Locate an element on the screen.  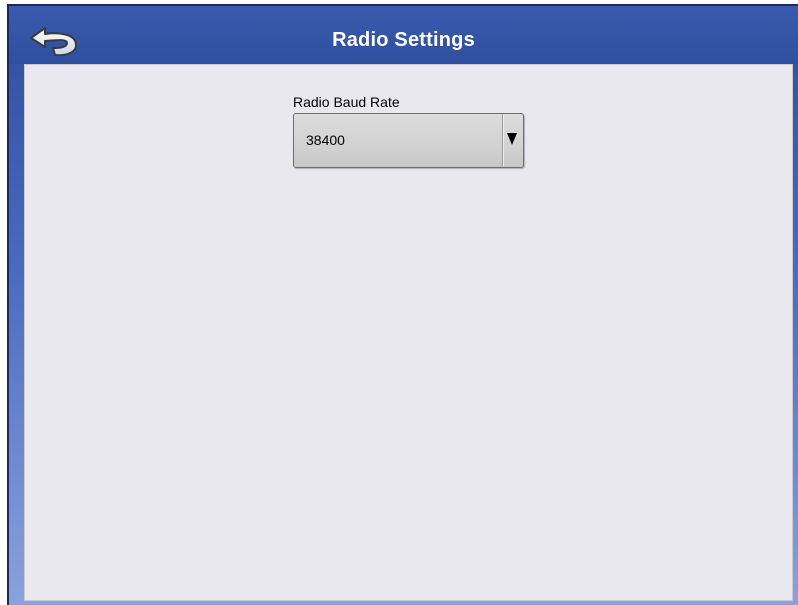
page-title: Radio Settings is located at coordinates (403, 40).